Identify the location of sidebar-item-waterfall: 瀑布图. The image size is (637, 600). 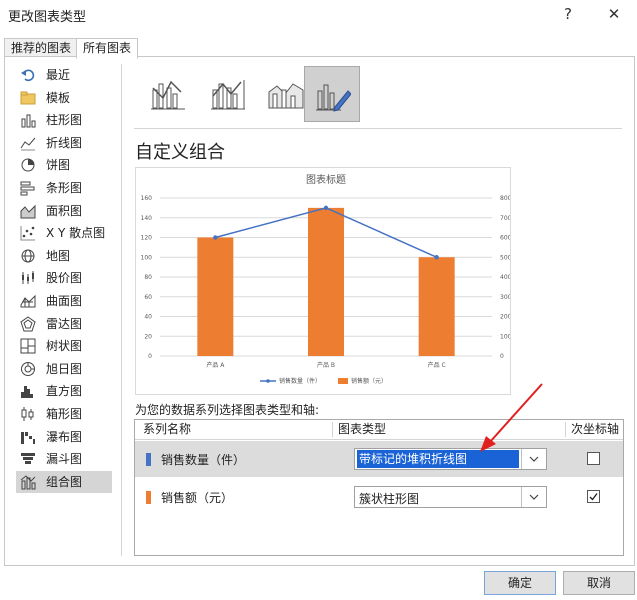
(64, 437).